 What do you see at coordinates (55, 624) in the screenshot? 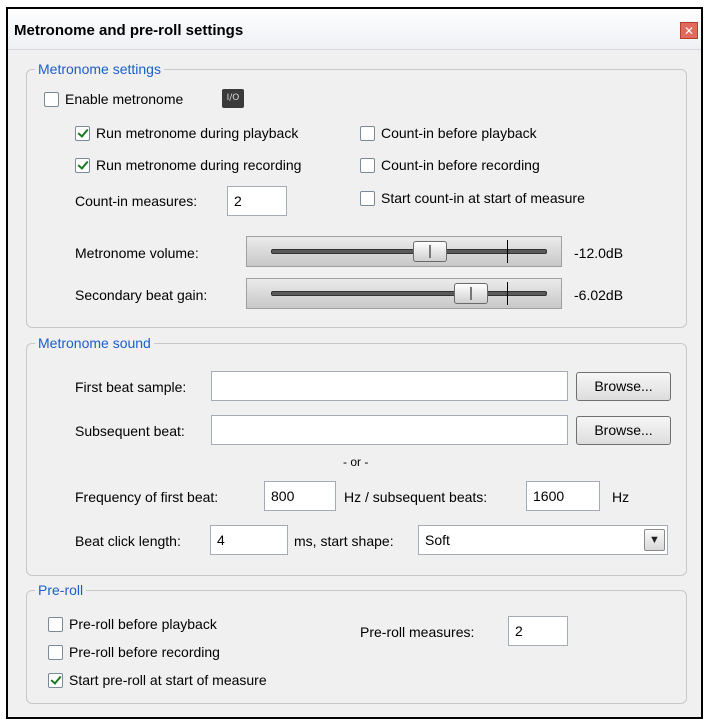
I see `preroll-playback-checkbox` at bounding box center [55, 624].